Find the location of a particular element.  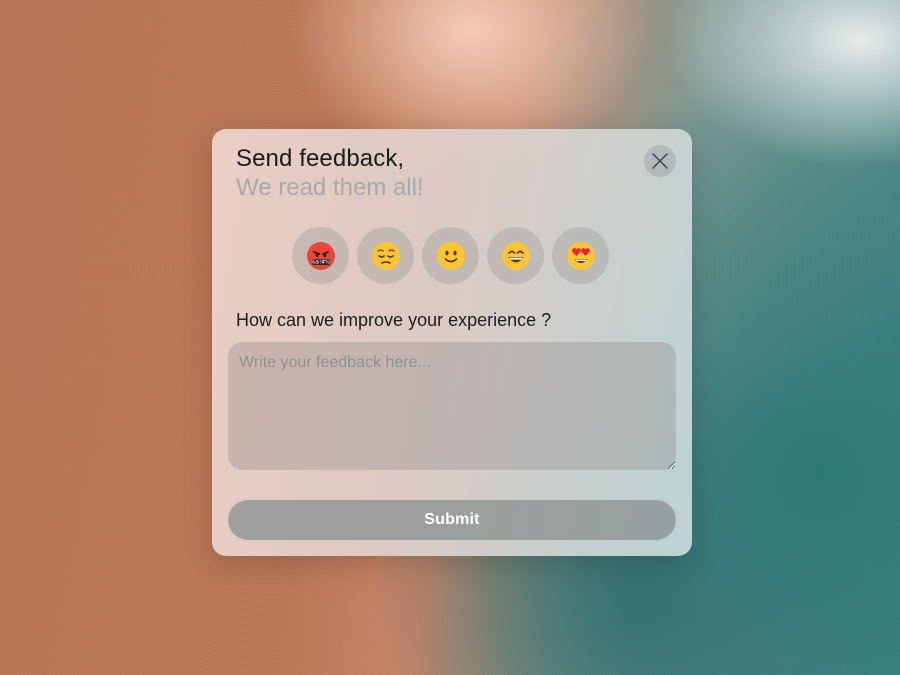

close-icon is located at coordinates (660, 161).